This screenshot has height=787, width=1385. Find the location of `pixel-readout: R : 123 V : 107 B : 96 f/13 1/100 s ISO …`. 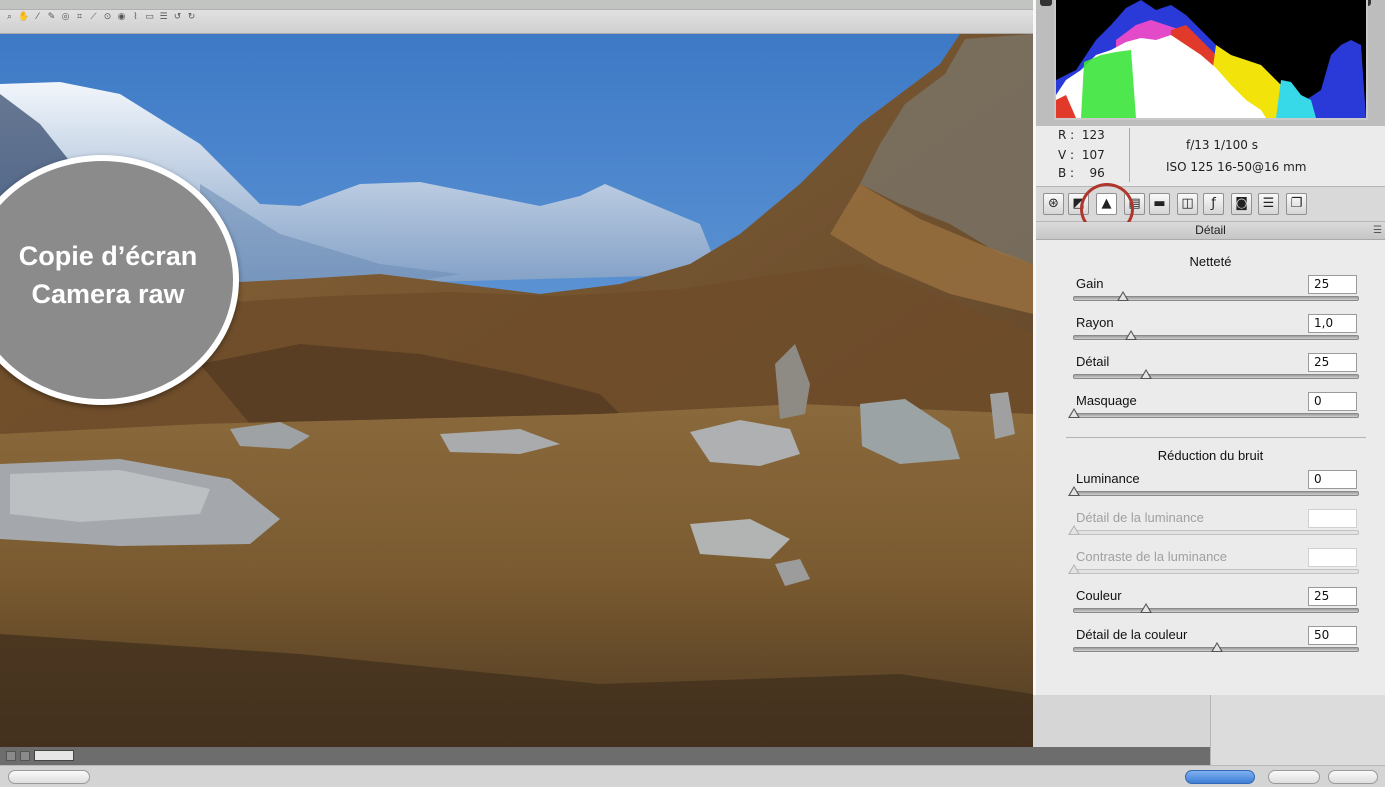

pixel-readout: R : 123 V : 107 B : 96 f/13 1/100 s ISO … is located at coordinates (1210, 155).